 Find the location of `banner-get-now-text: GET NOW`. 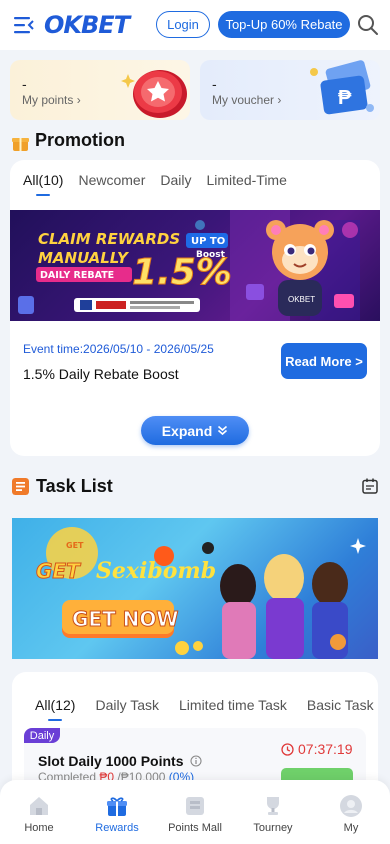

banner-get-now-text: GET NOW is located at coordinates (125, 619).